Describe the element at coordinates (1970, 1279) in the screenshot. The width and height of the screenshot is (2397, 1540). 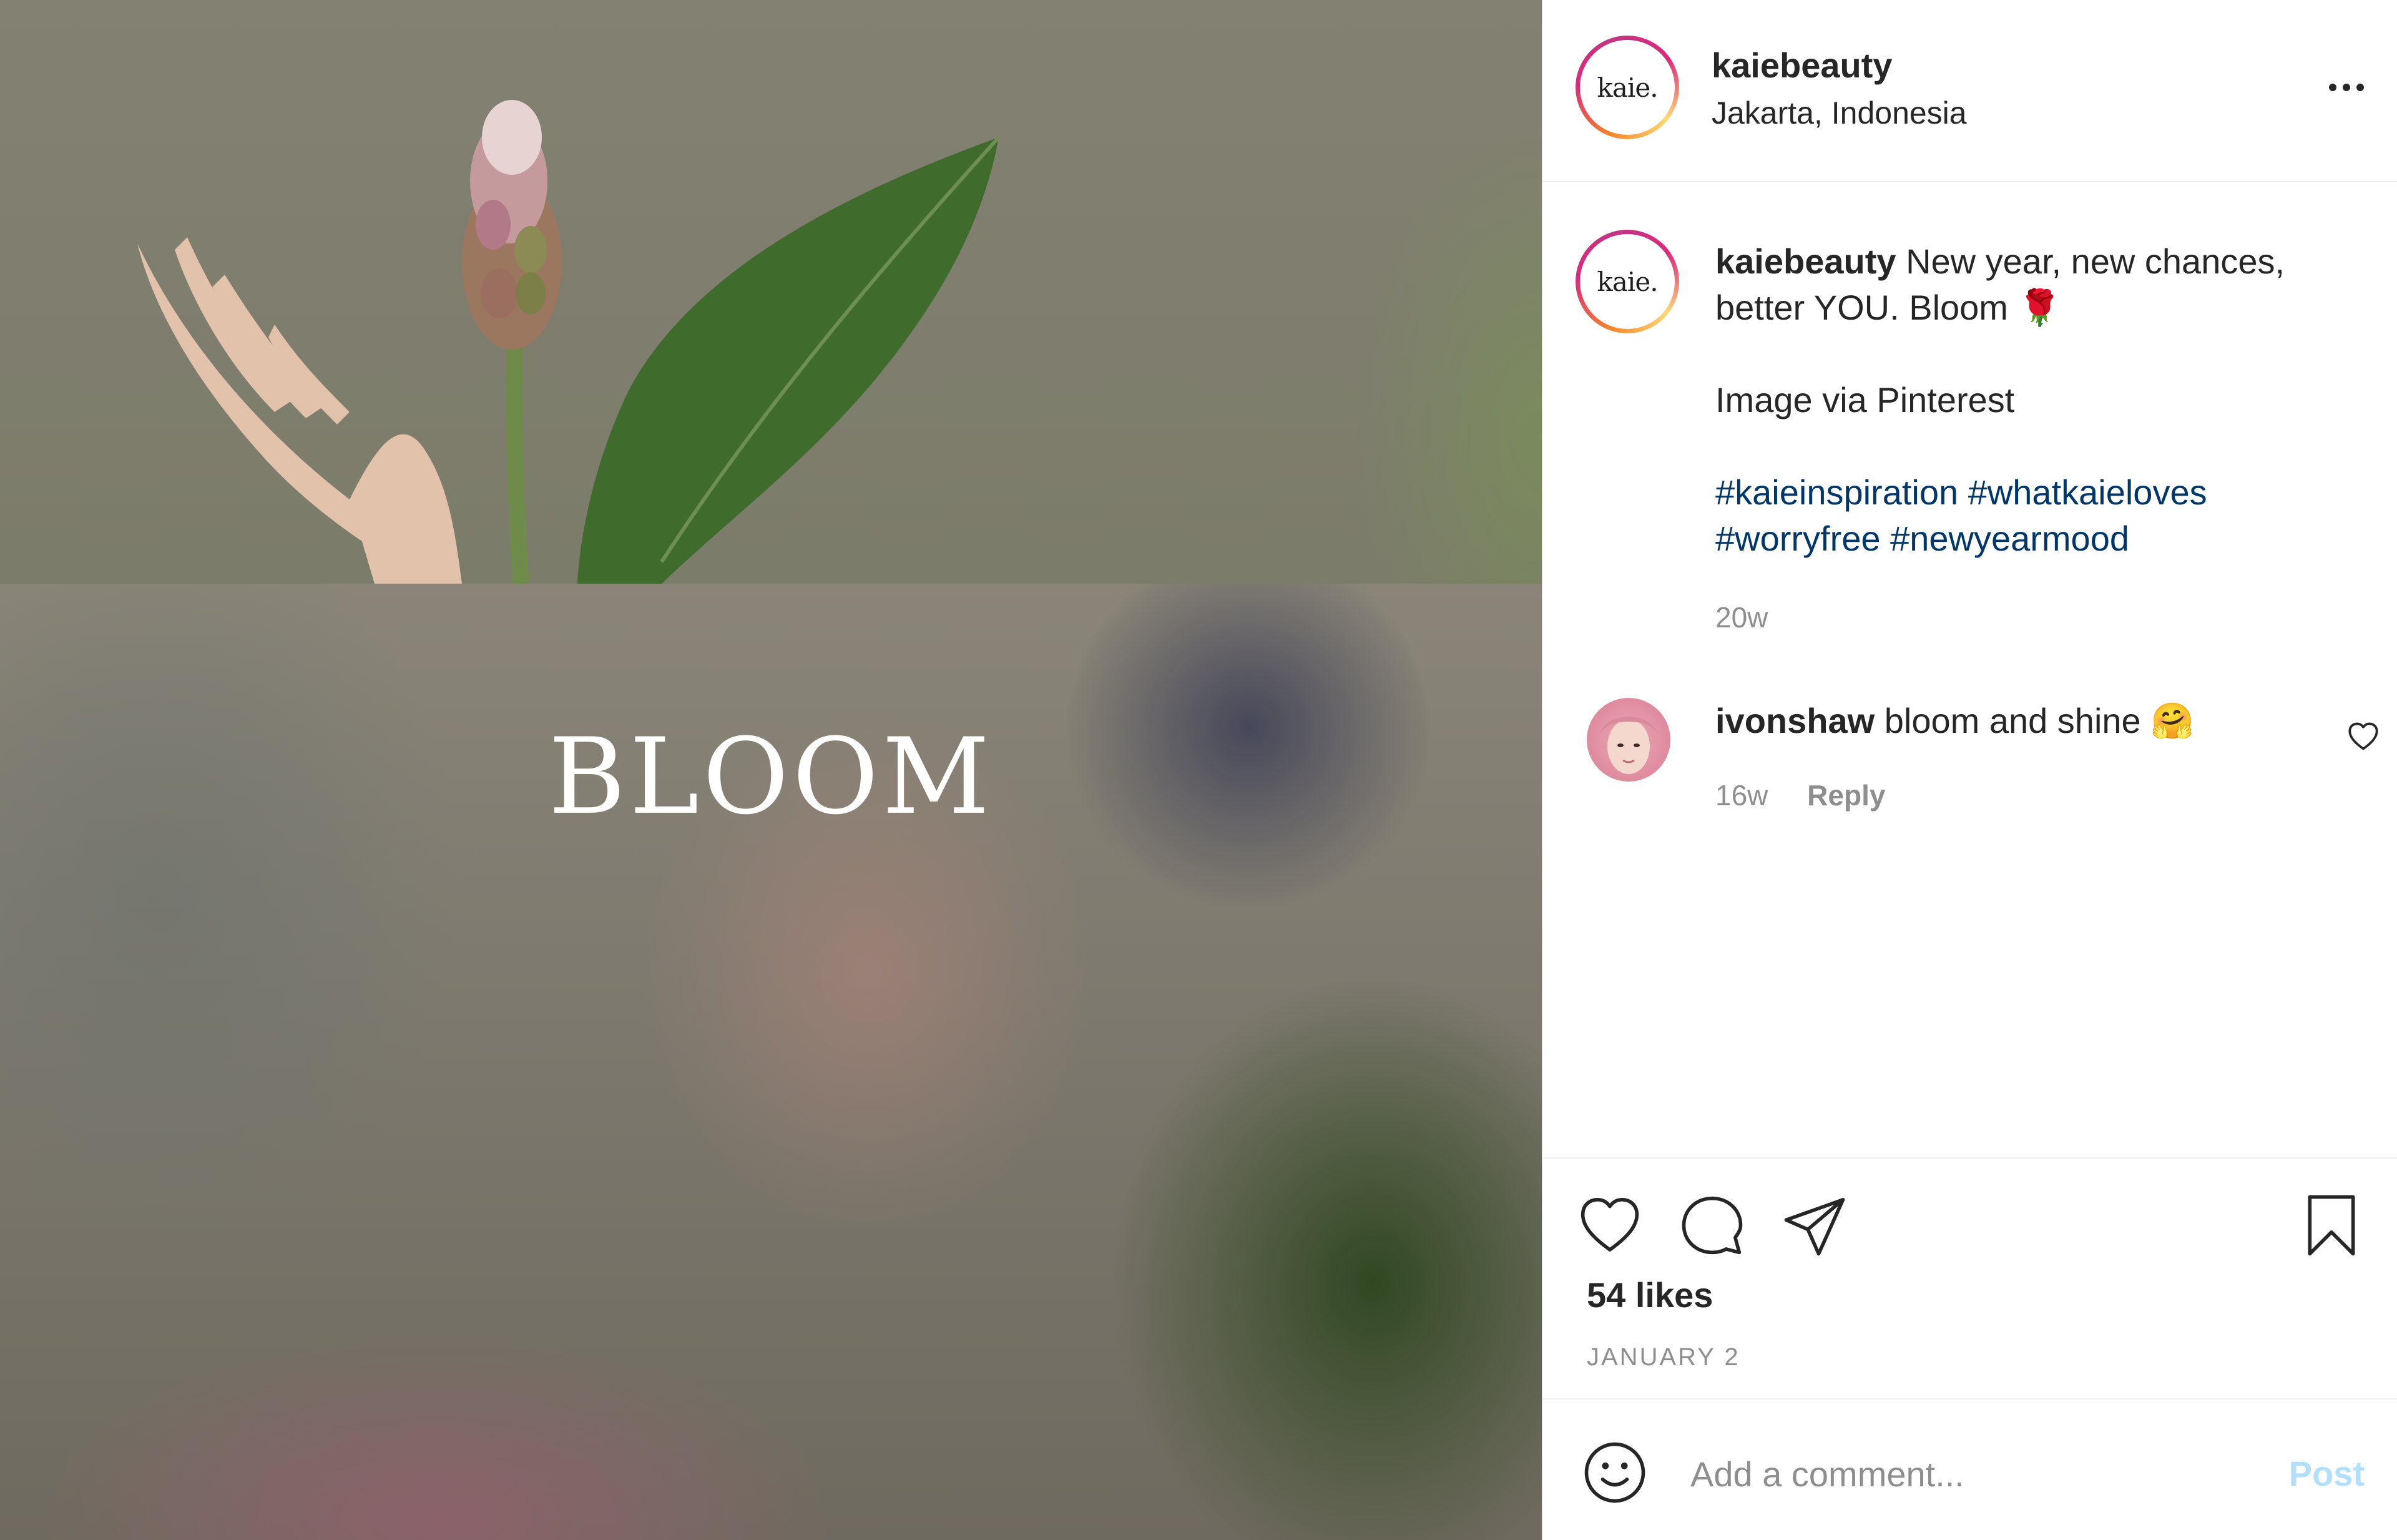
I see `post-actions: 54 likes JANUARY 2` at that location.